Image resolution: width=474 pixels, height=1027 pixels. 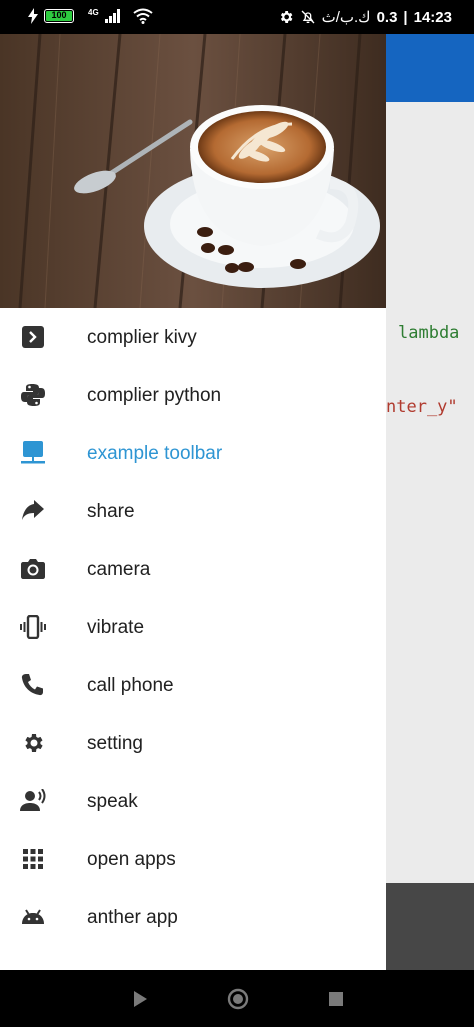 I want to click on battery-level: 100, so click(x=59, y=15).